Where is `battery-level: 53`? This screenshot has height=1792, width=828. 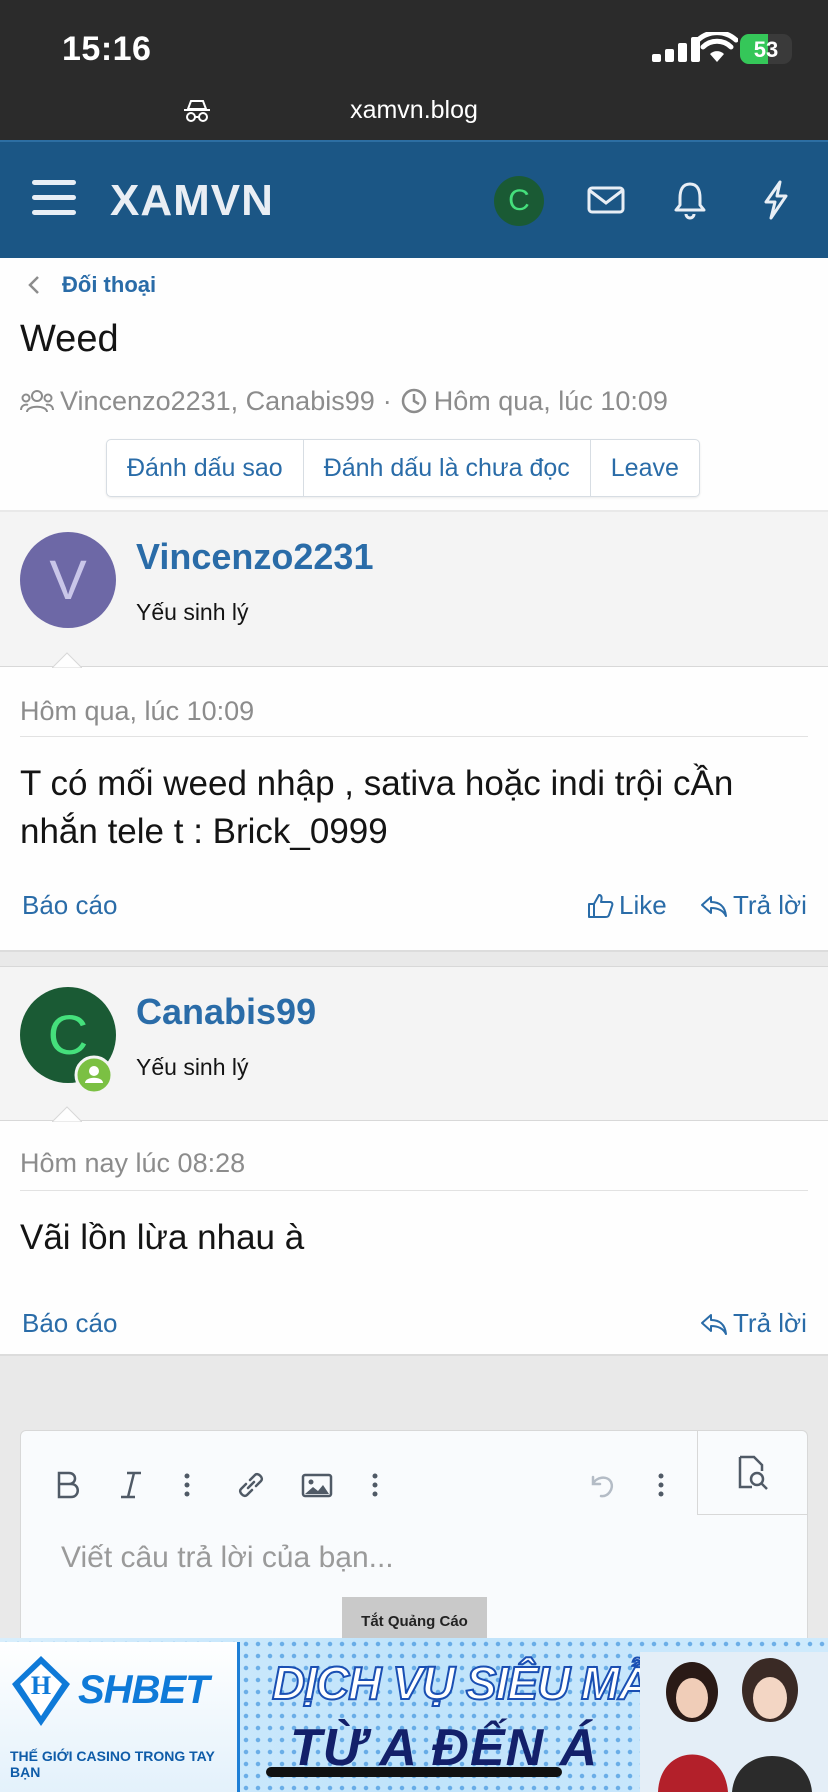
battery-level: 53 is located at coordinates (766, 49).